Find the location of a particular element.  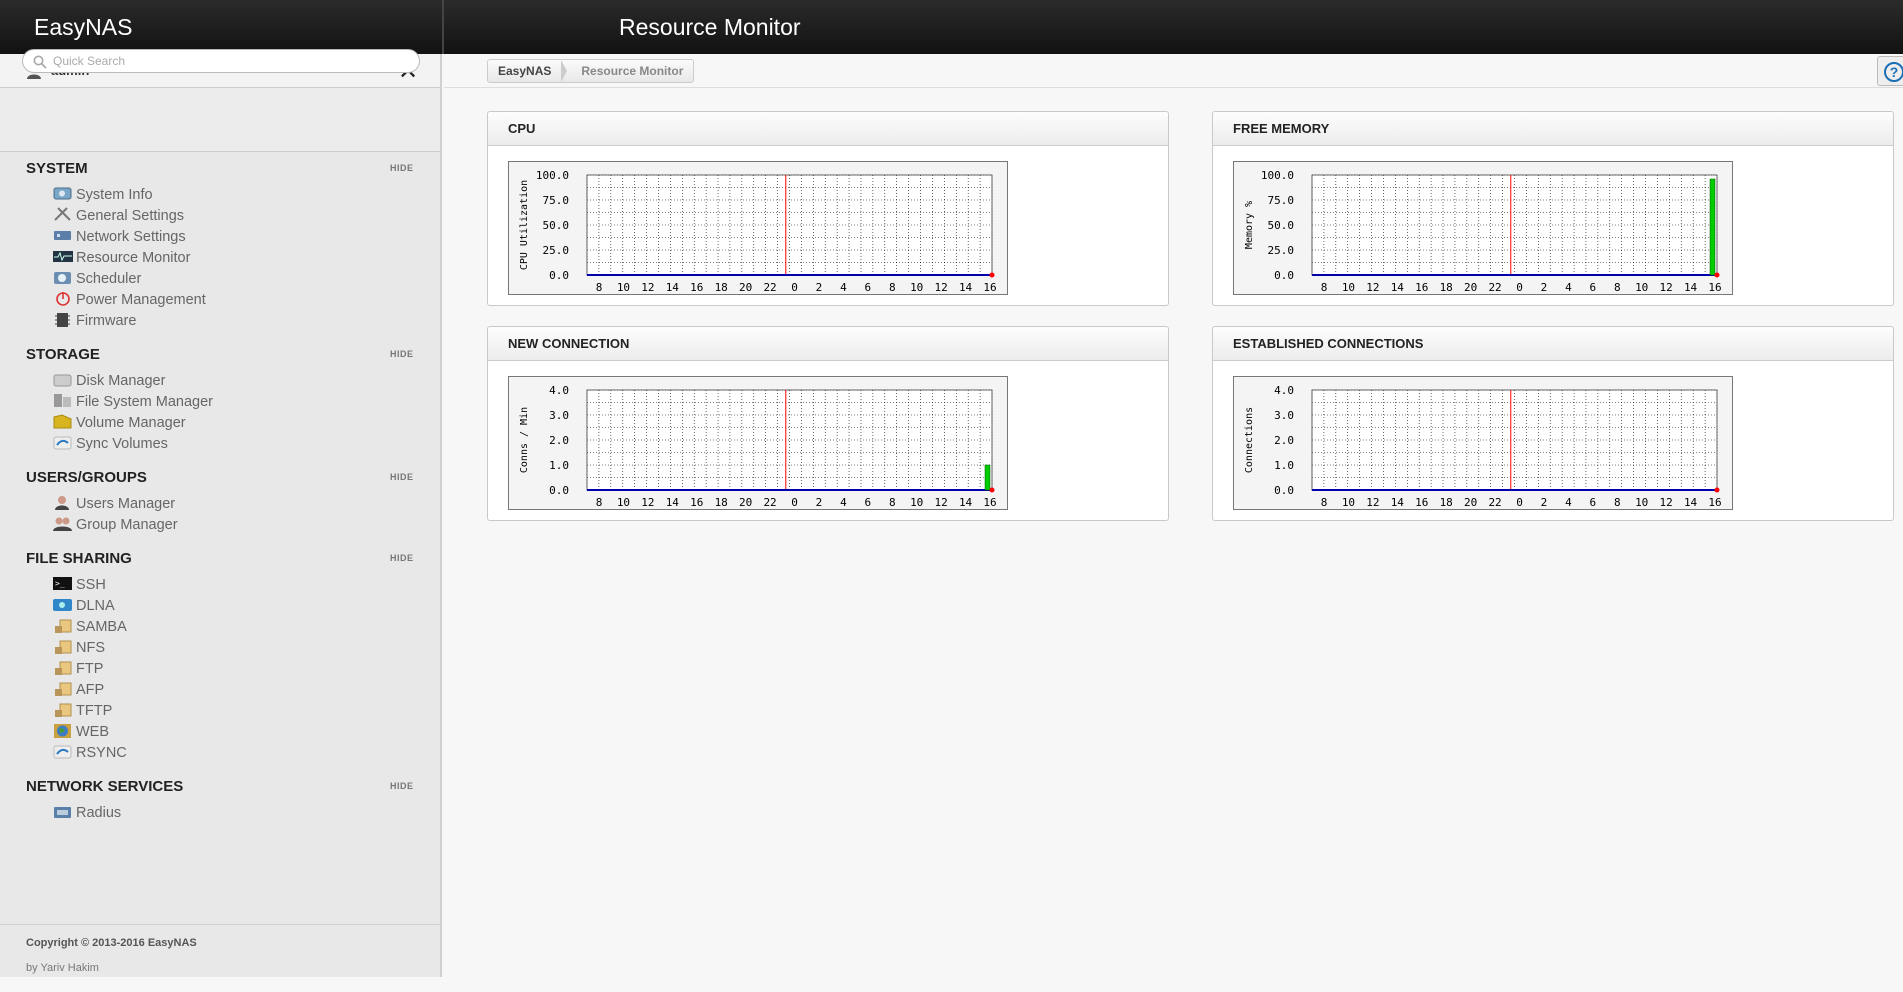

x-tick-label: 20 is located at coordinates (745, 502).